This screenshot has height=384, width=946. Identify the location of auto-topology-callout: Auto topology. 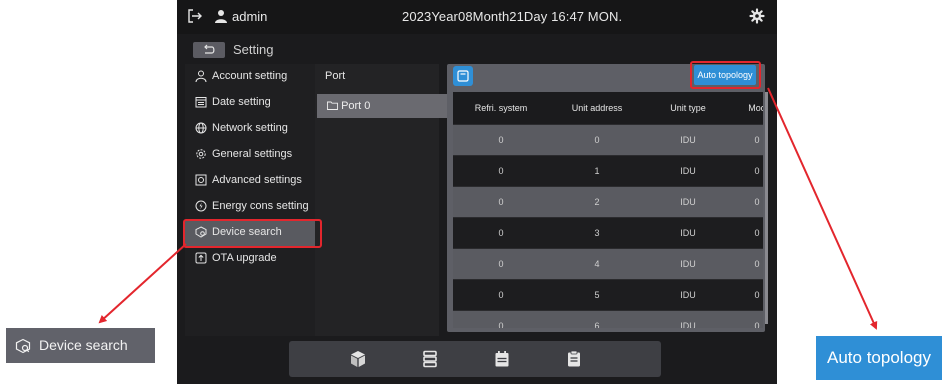
(879, 358).